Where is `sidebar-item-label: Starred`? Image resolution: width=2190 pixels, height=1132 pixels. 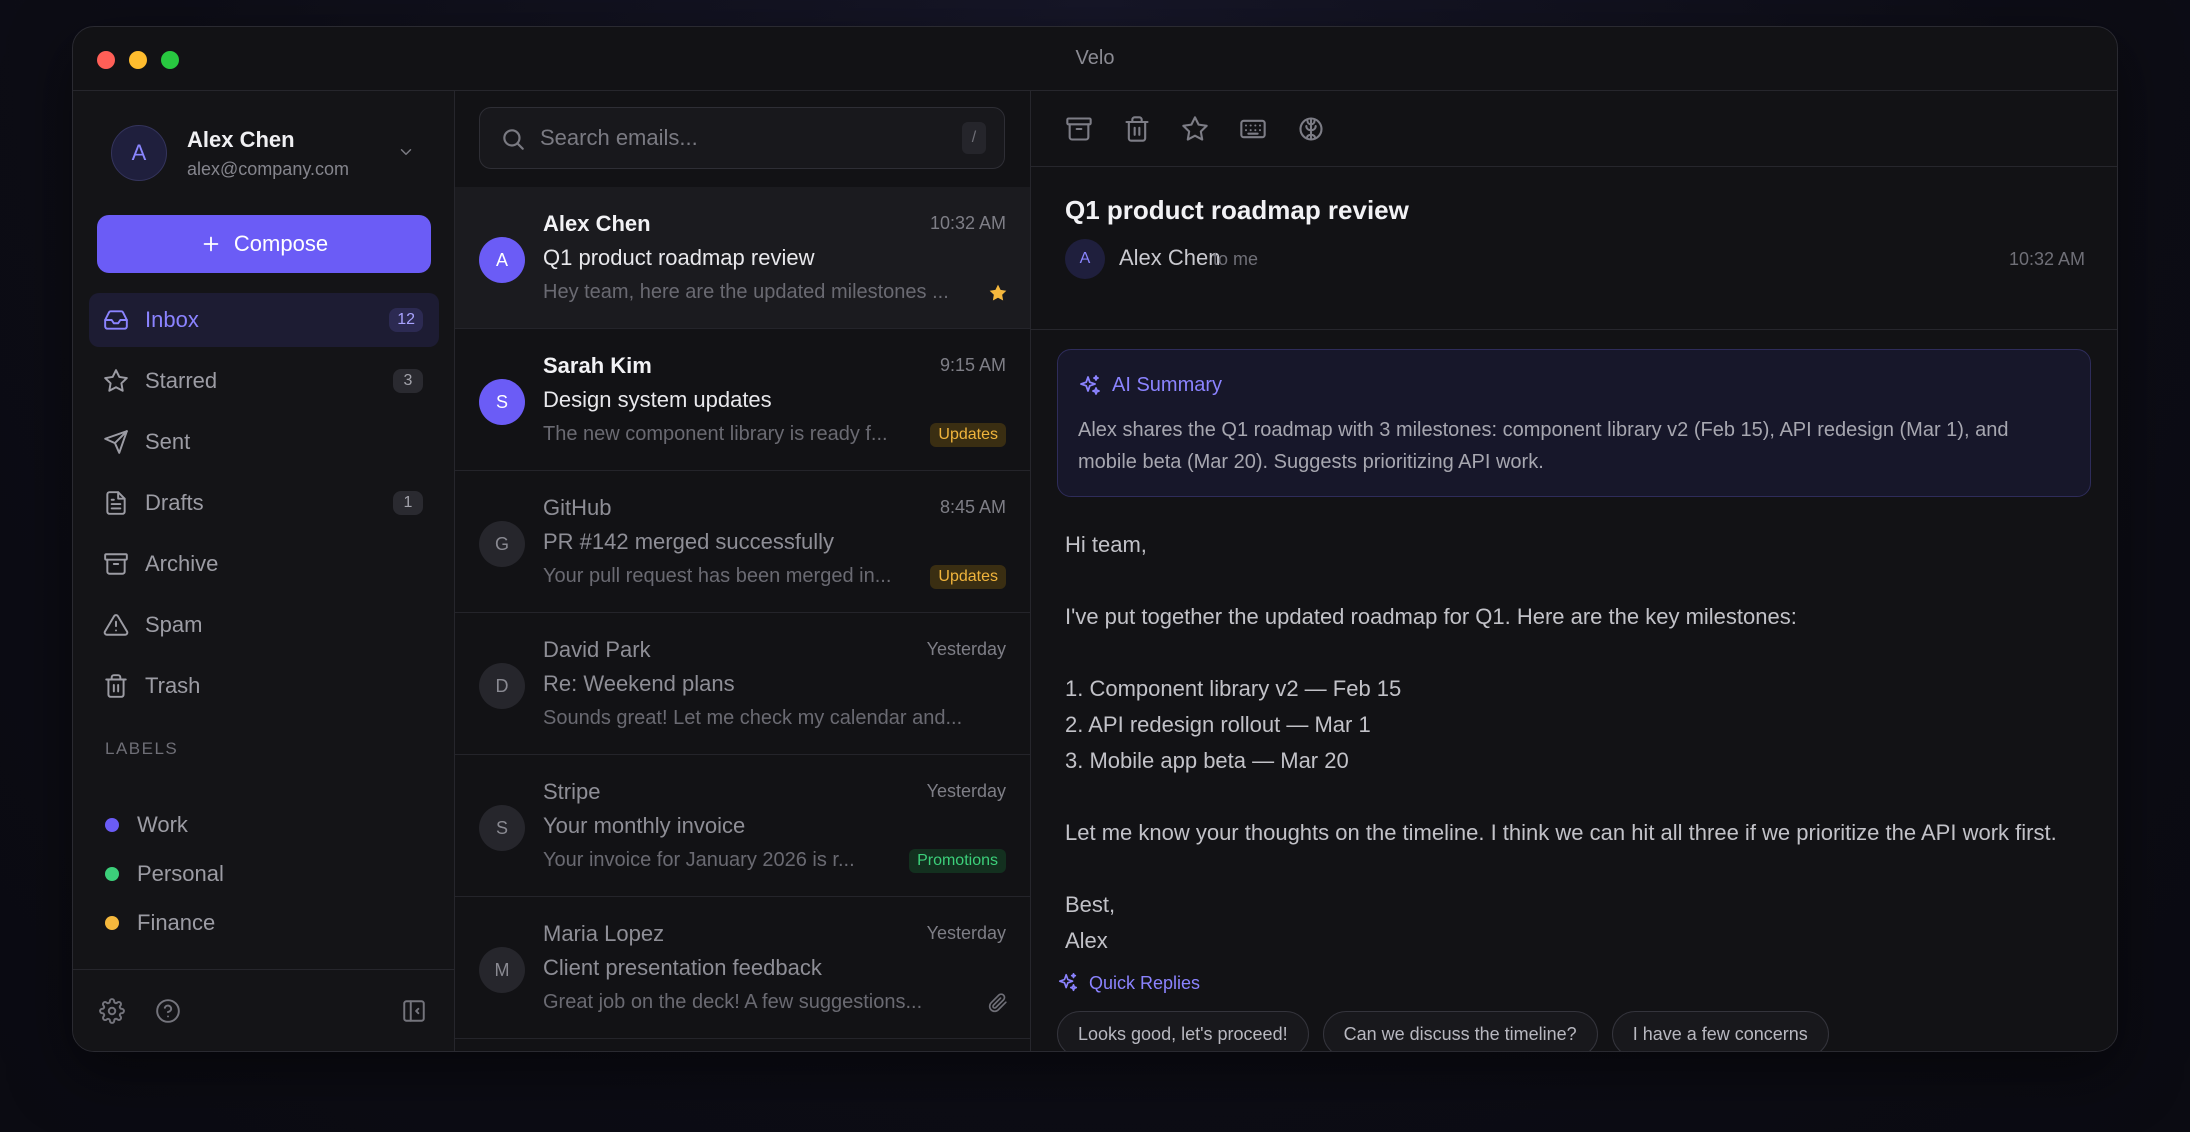 sidebar-item-label: Starred is located at coordinates (181, 380).